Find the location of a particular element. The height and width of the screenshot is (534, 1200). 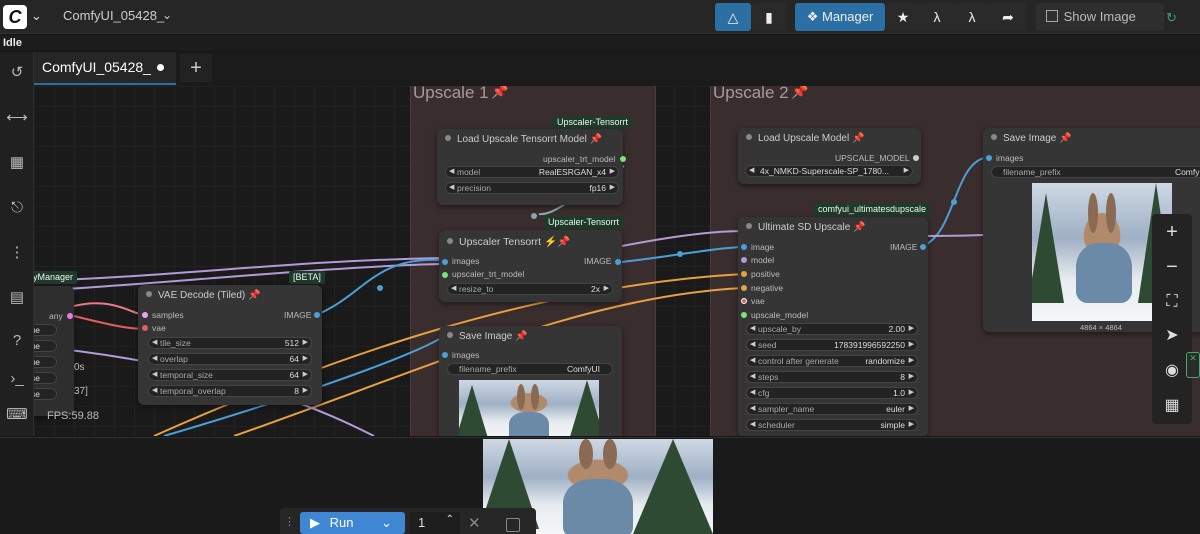

logo-letter: C is located at coordinates (15, 17).